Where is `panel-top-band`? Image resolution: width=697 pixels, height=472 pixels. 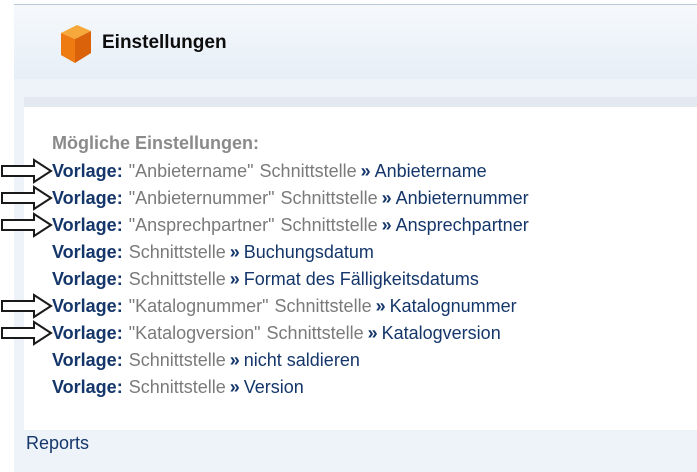
panel-top-band is located at coordinates (360, 102).